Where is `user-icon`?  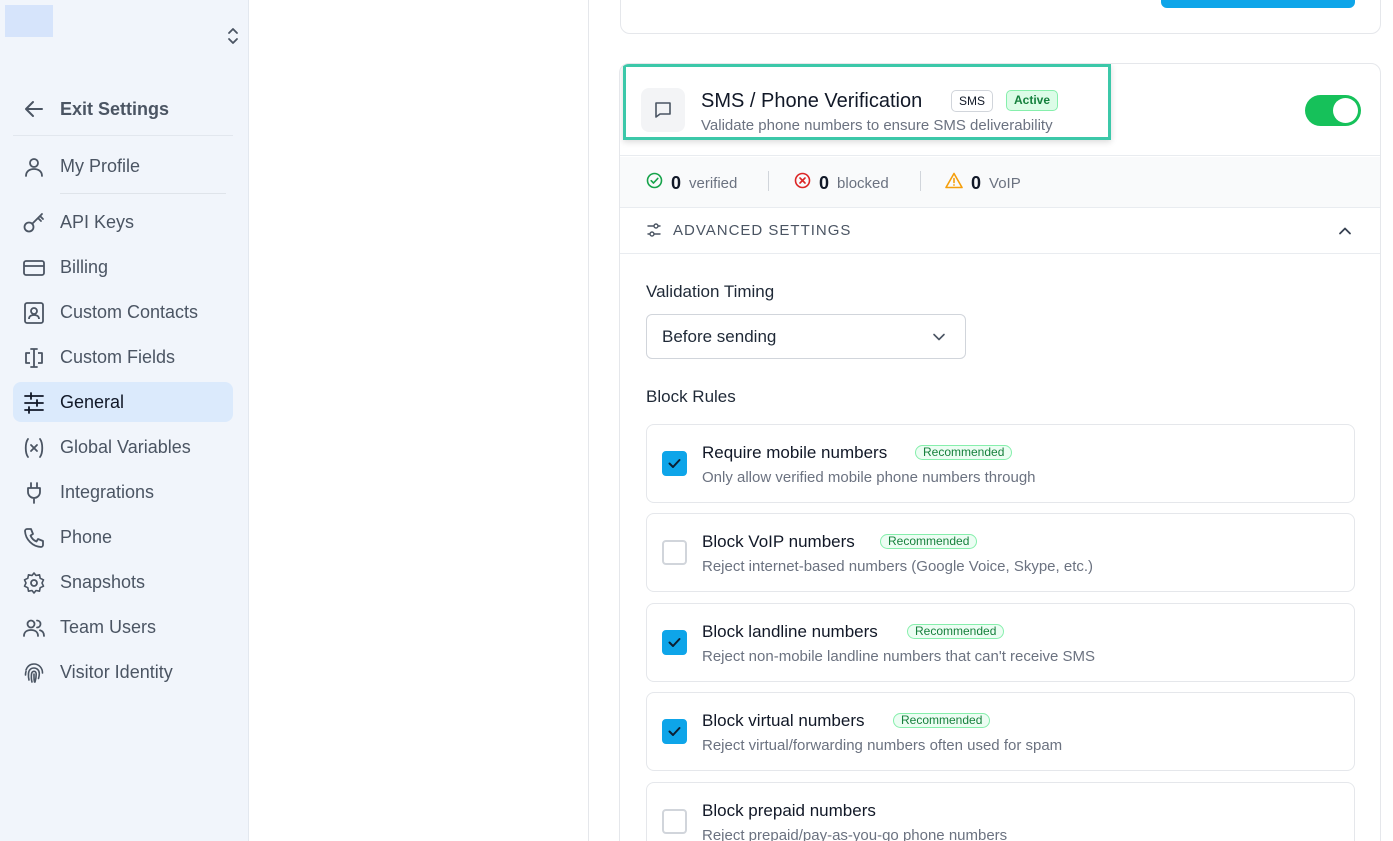 user-icon is located at coordinates (34, 167).